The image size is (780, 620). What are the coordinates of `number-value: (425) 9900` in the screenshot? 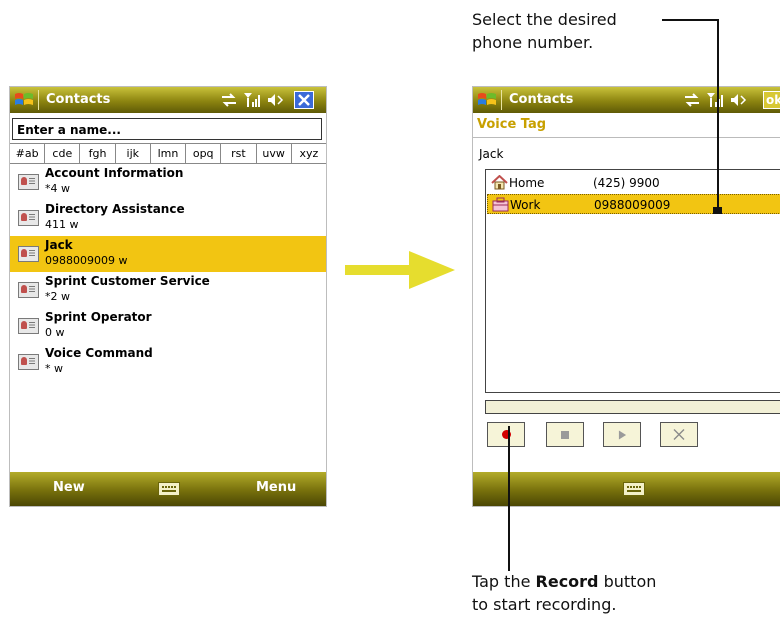 It's located at (626, 183).